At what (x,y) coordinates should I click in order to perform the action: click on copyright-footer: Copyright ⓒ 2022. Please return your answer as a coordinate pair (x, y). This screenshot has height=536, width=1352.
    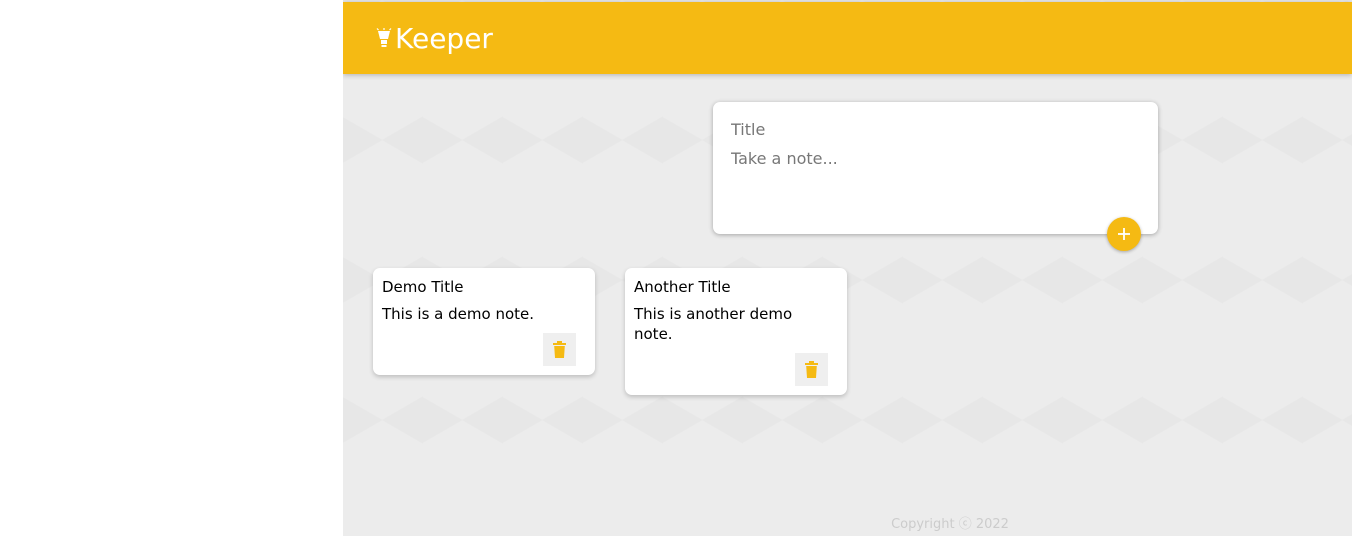
    Looking at the image, I should click on (847, 522).